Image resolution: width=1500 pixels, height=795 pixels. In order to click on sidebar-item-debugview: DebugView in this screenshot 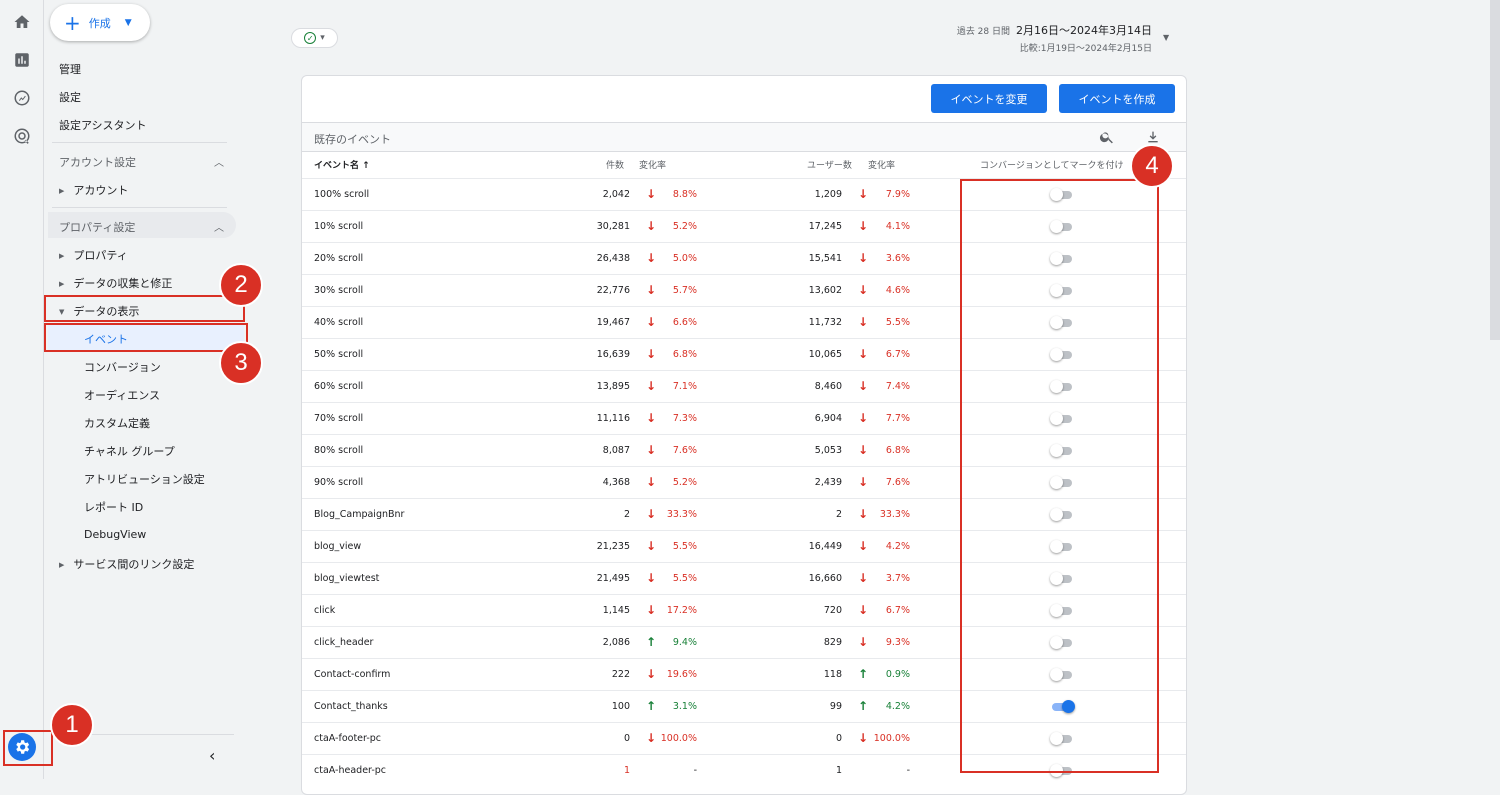, I will do `click(115, 534)`.